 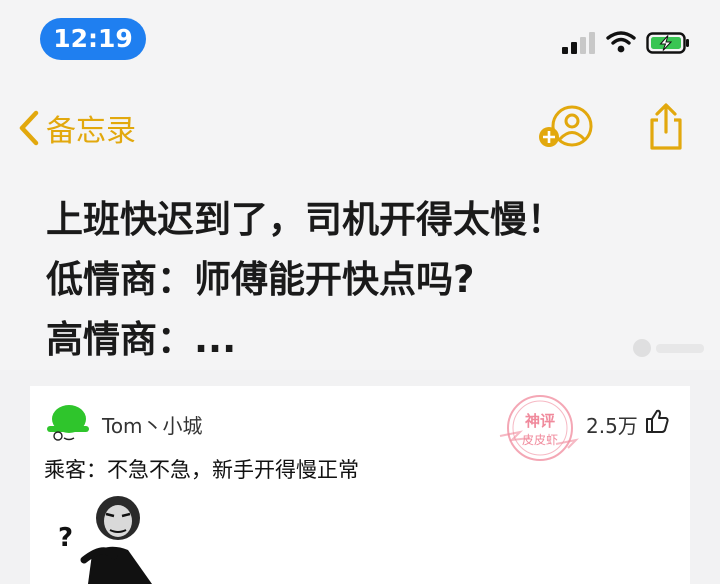 I want to click on like-count: 2.5万, so click(x=612, y=426).